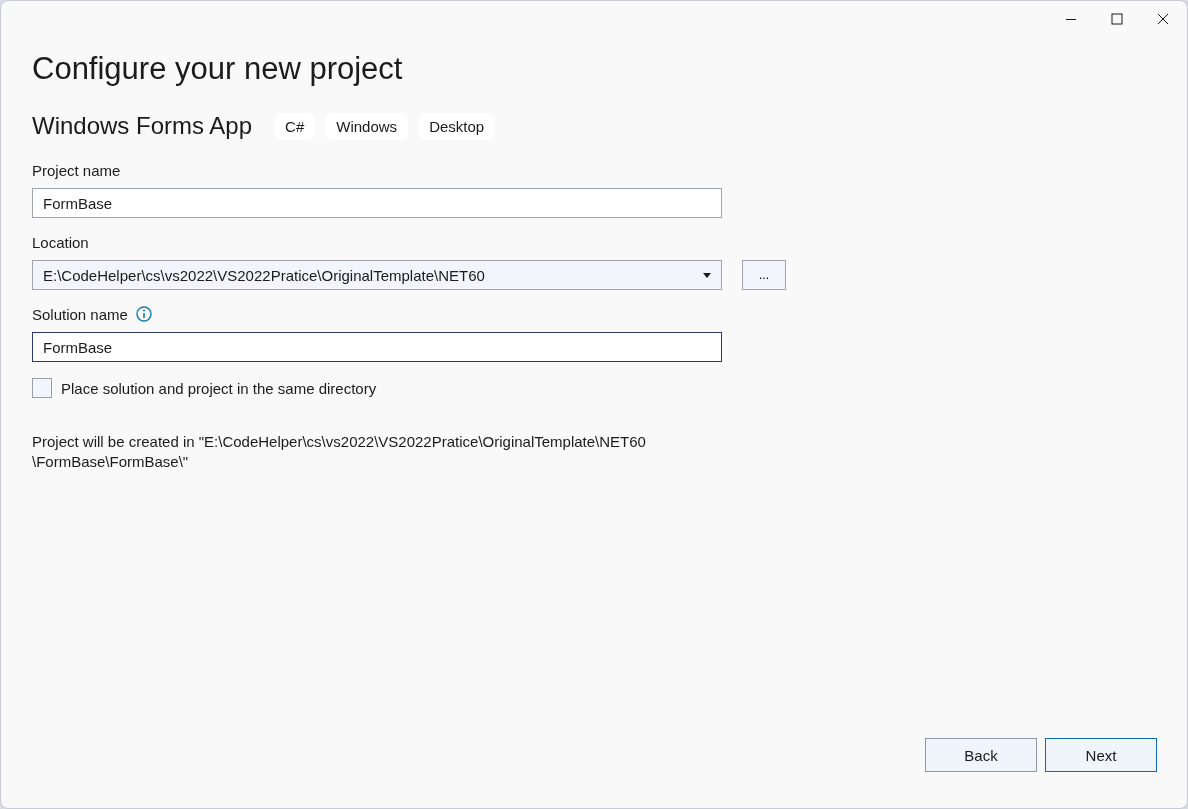 The image size is (1188, 809). Describe the element at coordinates (1101, 755) in the screenshot. I see `nav-button: Next` at that location.